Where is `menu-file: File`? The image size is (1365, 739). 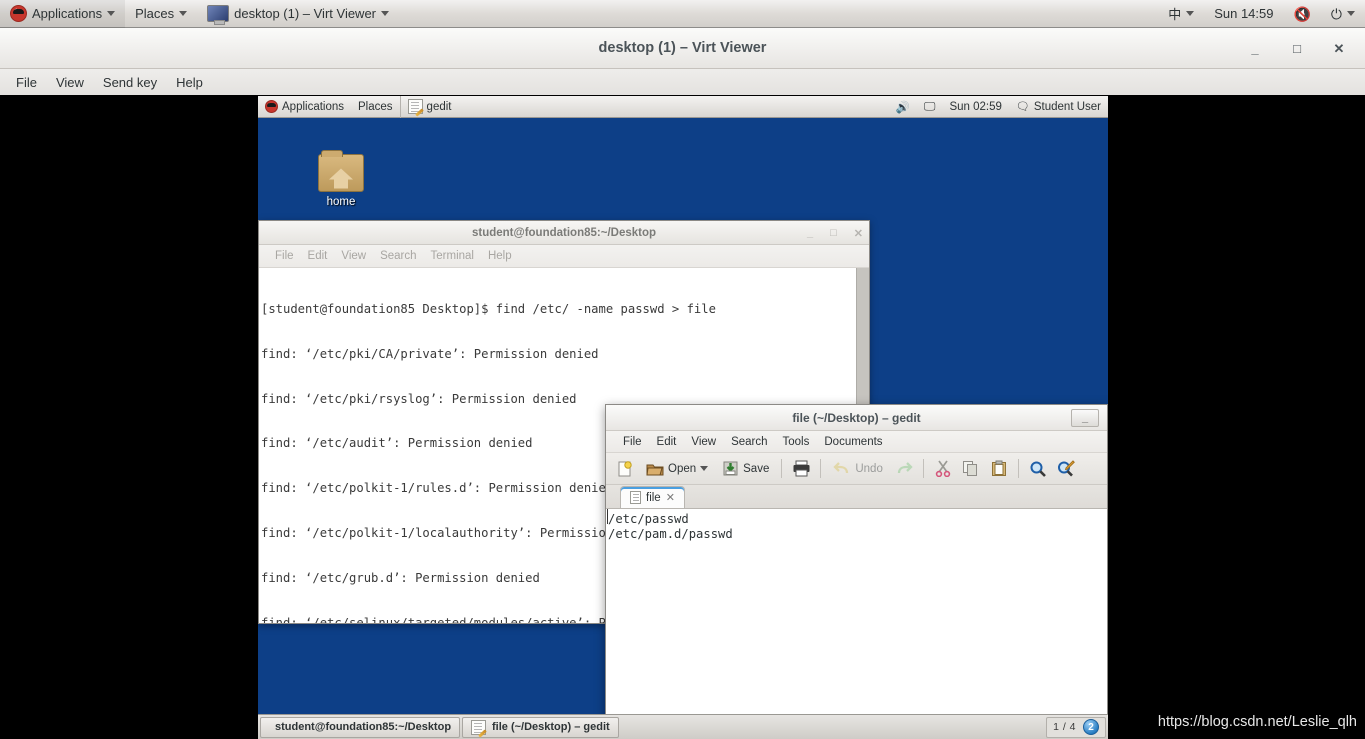 menu-file: File is located at coordinates (26, 82).